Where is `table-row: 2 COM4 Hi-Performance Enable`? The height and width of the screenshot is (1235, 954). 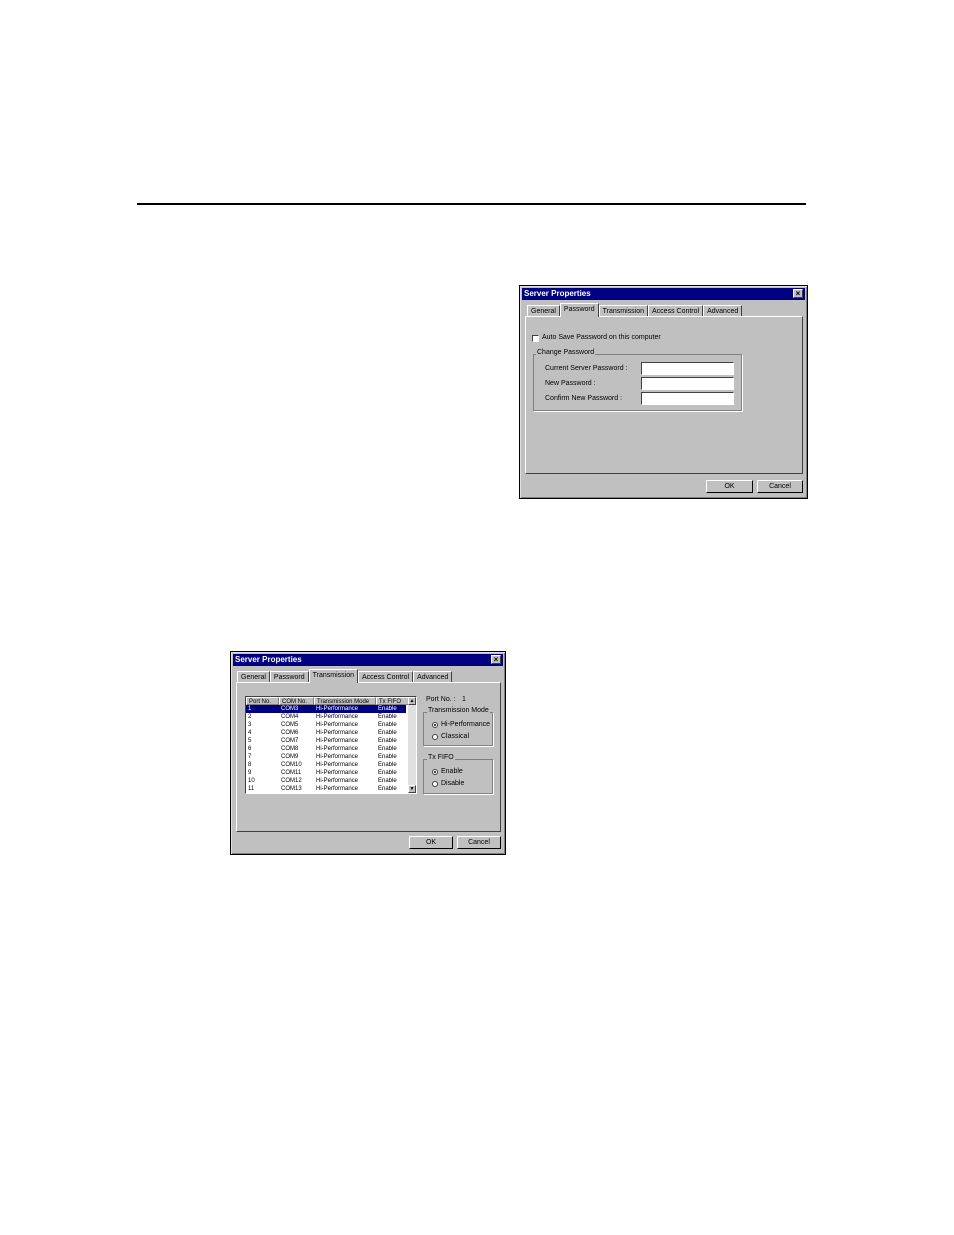 table-row: 2 COM4 Hi-Performance Enable is located at coordinates (326, 717).